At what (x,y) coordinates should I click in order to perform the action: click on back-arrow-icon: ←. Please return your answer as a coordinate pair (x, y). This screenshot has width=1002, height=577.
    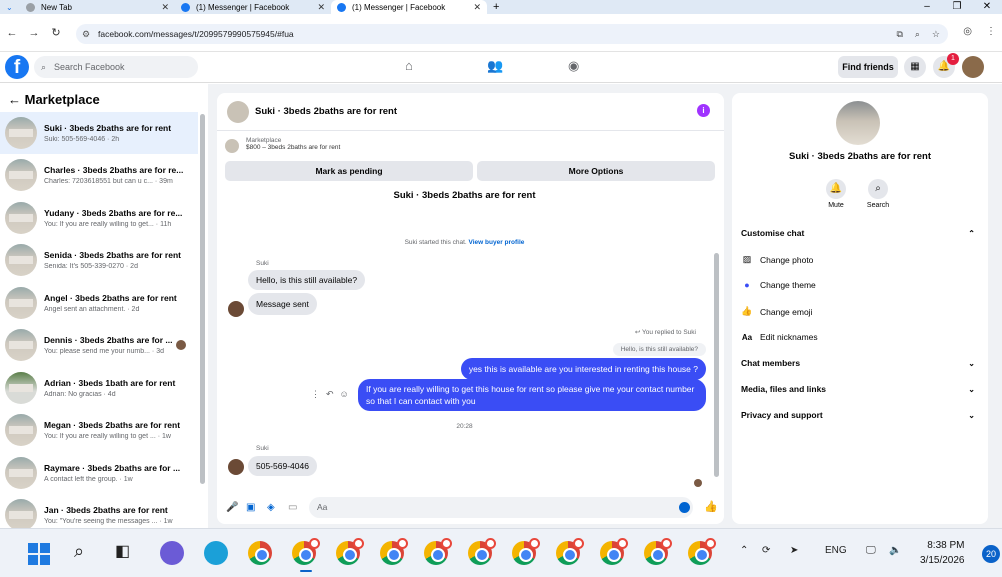
    Looking at the image, I should click on (14, 99).